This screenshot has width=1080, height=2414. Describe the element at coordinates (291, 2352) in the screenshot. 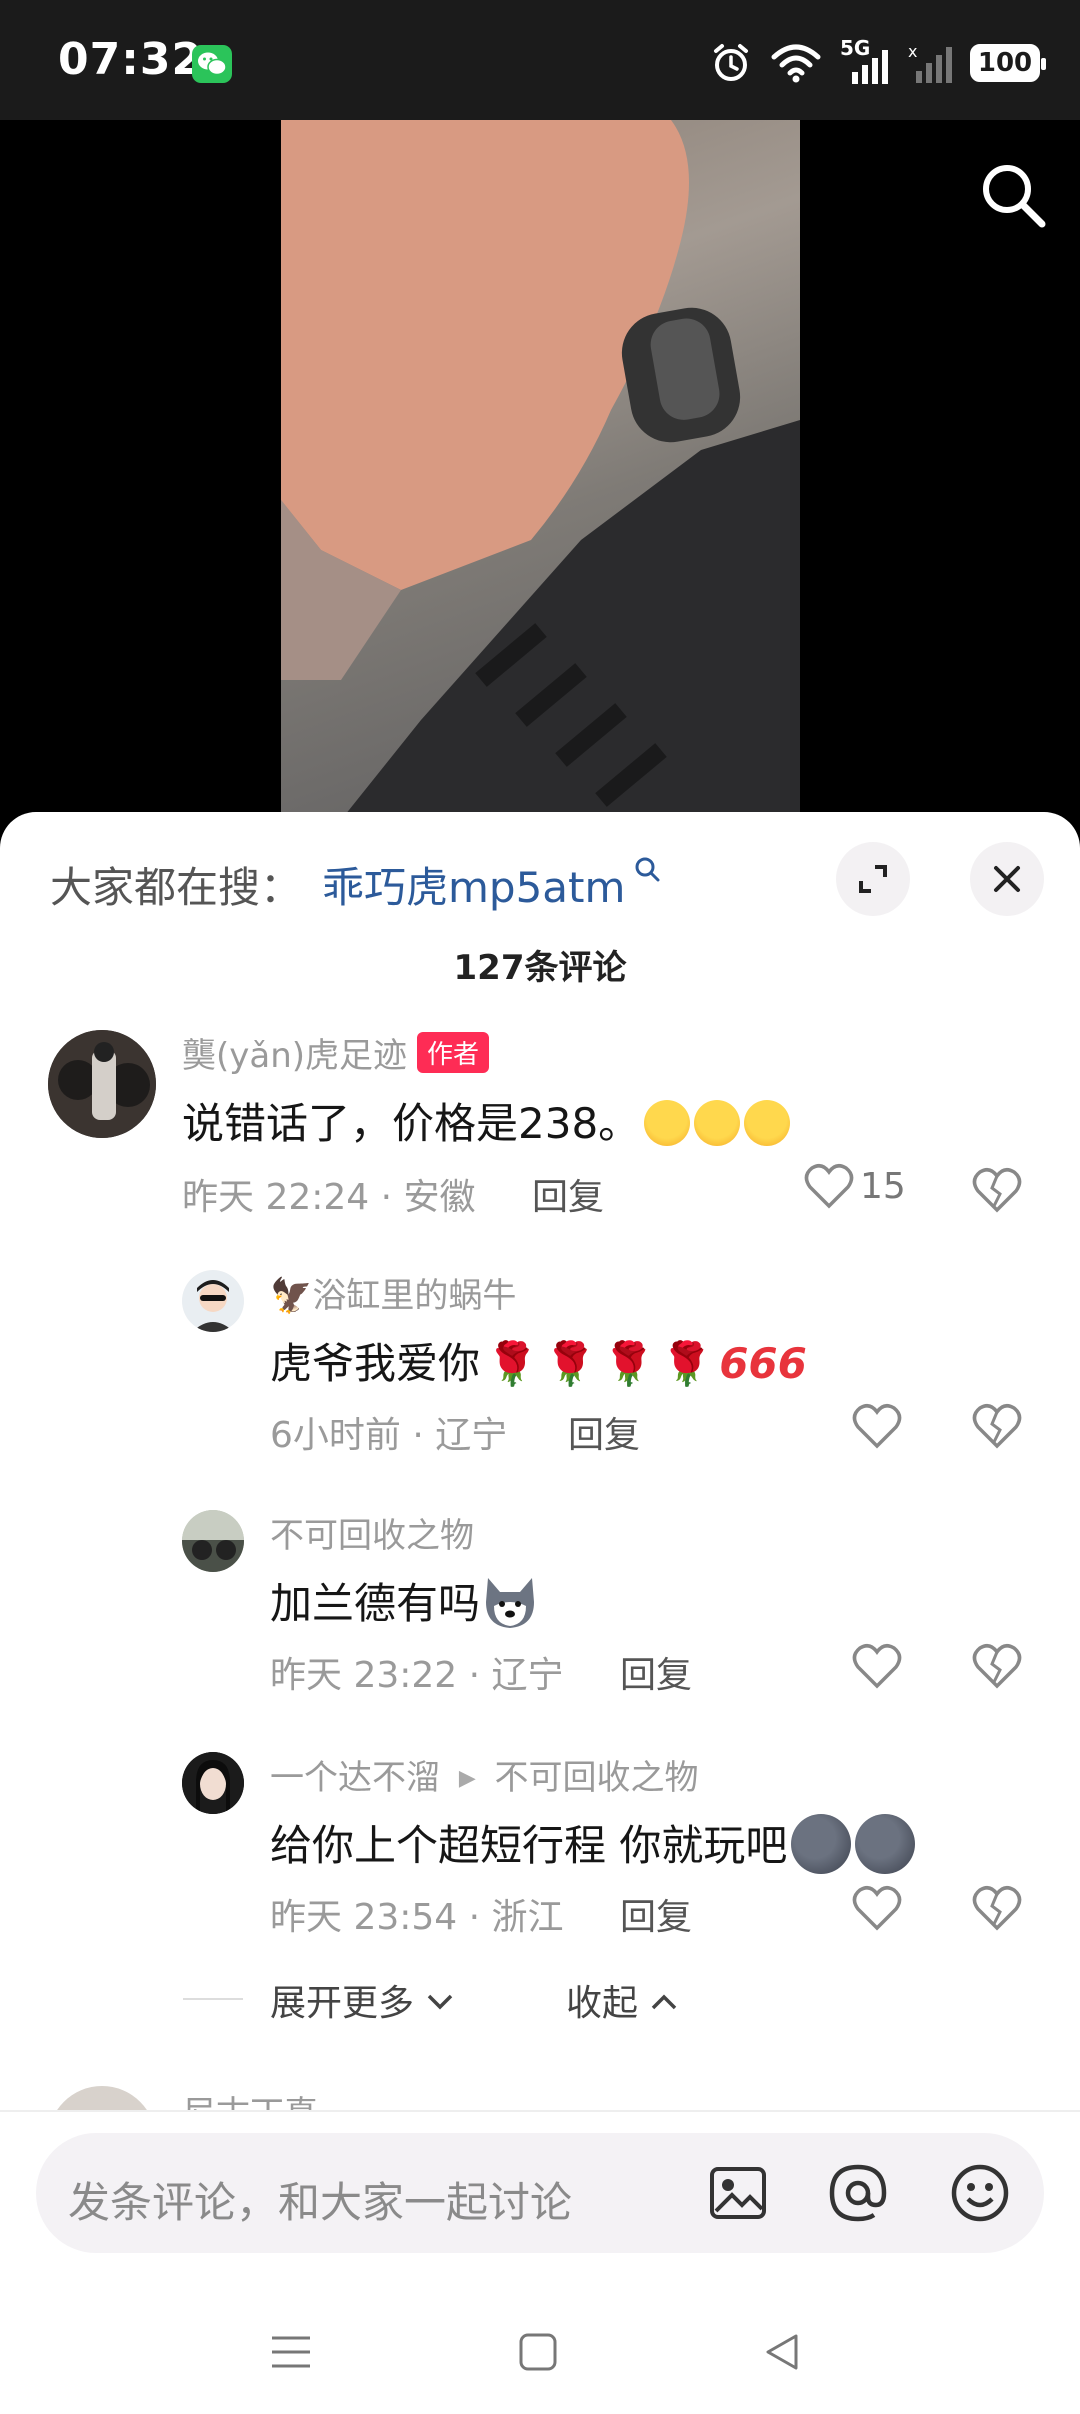

I see `menu-icon` at that location.